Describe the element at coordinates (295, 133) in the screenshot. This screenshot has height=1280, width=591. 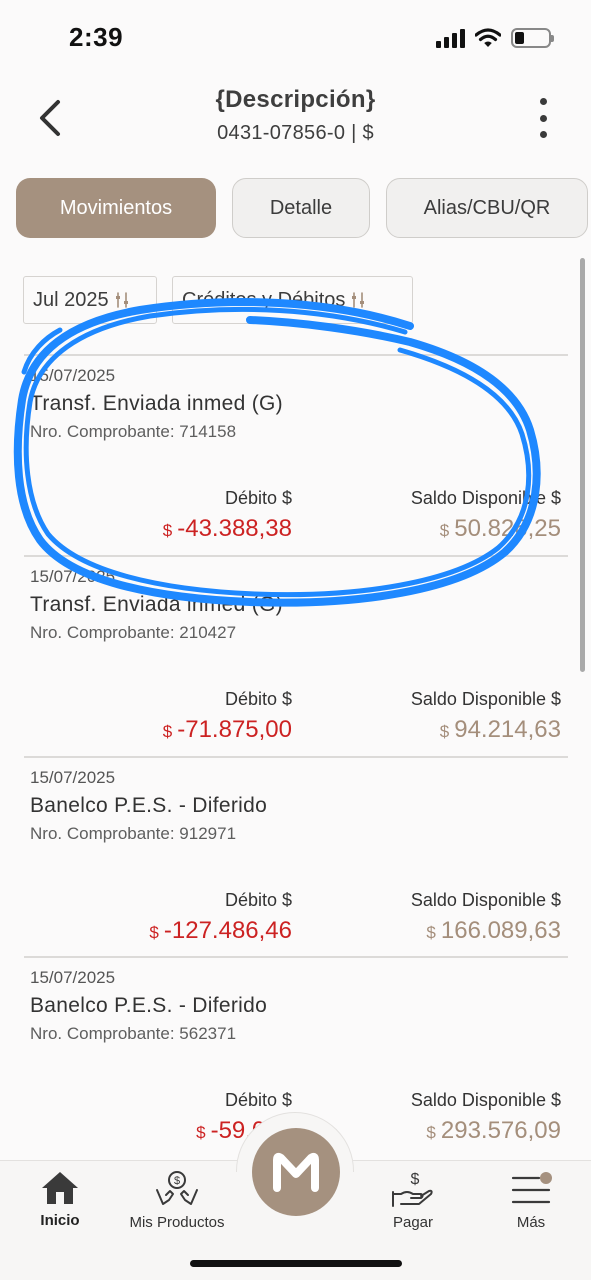
I see `account-subtitle: 0431-07856-0 | $` at that location.